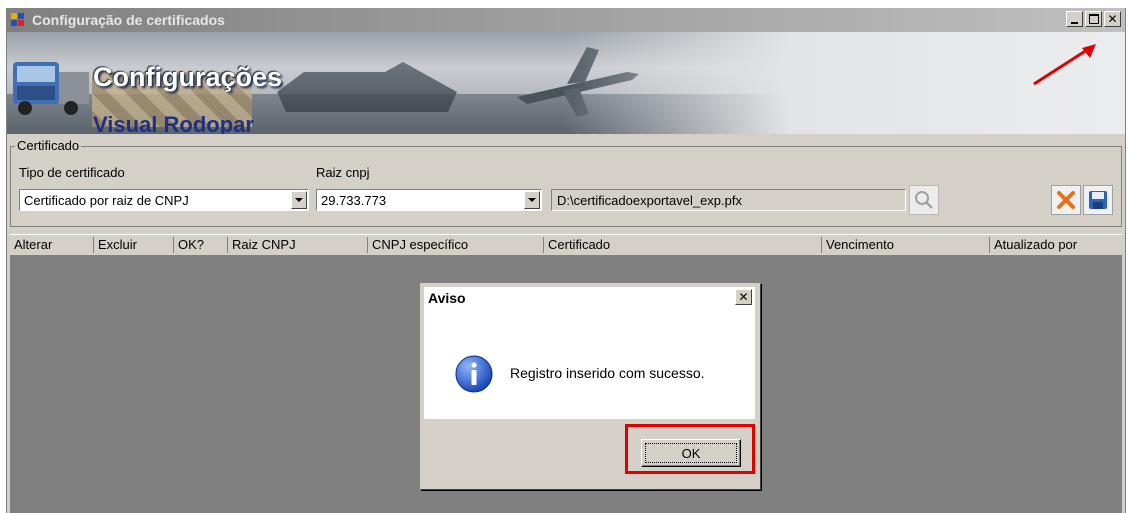 This screenshot has height=513, width=1132. Describe the element at coordinates (1064, 65) in the screenshot. I see `annotation-arrow` at that location.